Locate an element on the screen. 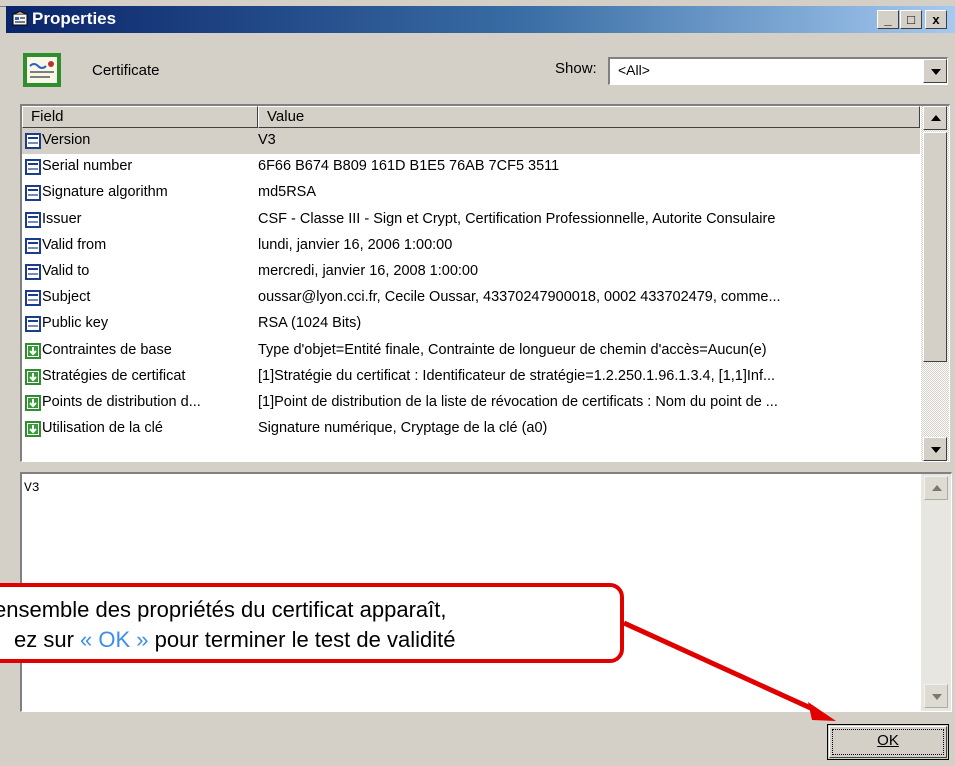  table-row: Signature algorithm md5RSA is located at coordinates (471, 193).